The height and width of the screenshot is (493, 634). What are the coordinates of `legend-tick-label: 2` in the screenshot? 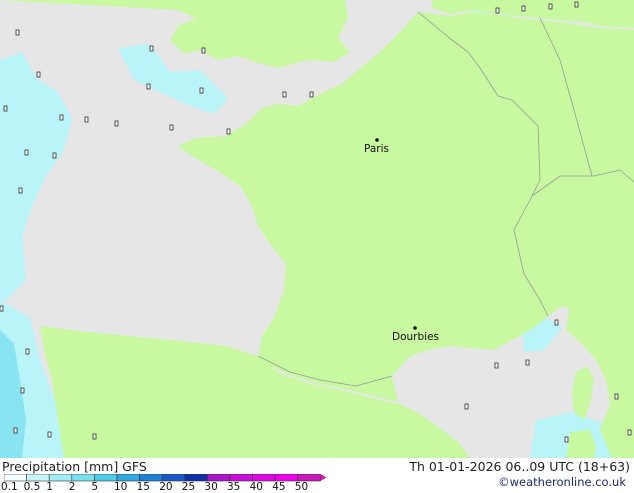 It's located at (72, 487).